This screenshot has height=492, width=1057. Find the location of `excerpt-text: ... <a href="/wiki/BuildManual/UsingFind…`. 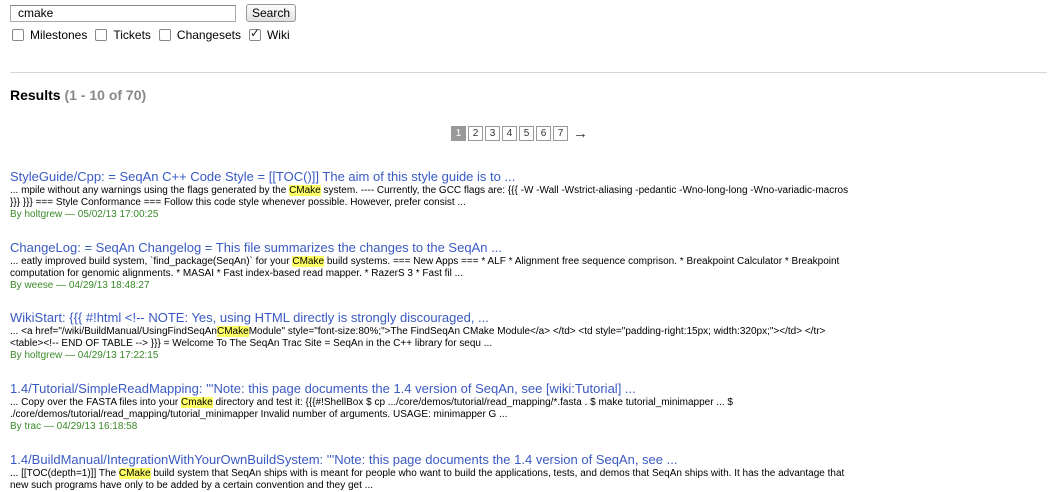

excerpt-text: ... <a href="/wiki/BuildManual/UsingFind… is located at coordinates (113, 331).